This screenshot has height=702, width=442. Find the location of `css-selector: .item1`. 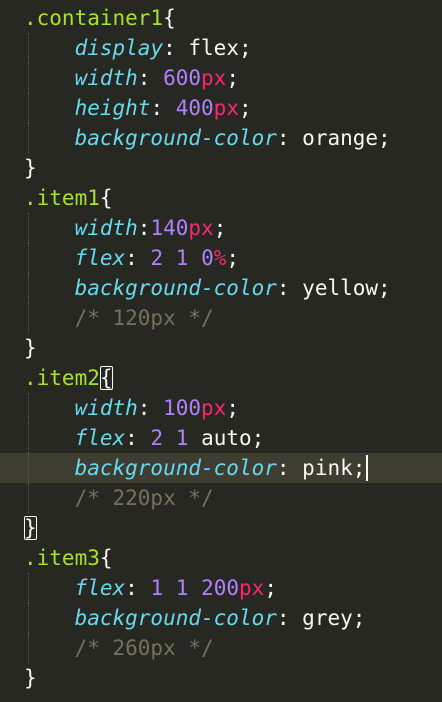

css-selector: .item1 is located at coordinates (62, 198).